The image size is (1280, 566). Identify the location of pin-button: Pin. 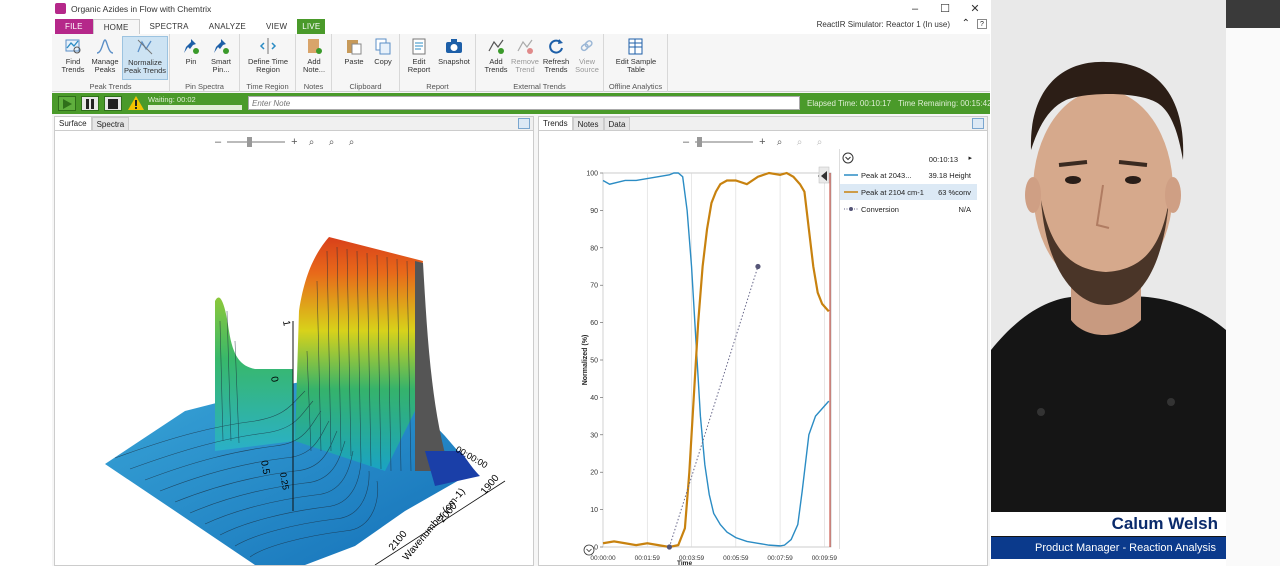
(191, 58).